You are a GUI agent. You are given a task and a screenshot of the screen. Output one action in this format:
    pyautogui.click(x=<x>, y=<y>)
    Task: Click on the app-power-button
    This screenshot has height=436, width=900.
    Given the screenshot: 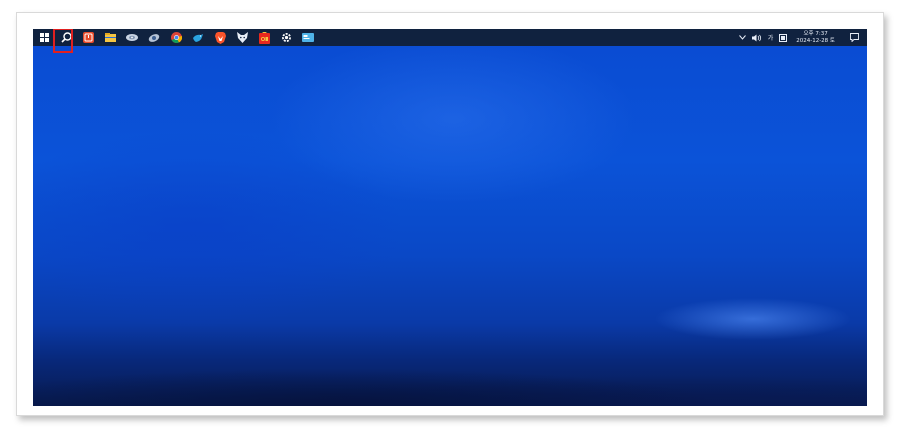 What is the action you would take?
    pyautogui.click(x=88, y=37)
    